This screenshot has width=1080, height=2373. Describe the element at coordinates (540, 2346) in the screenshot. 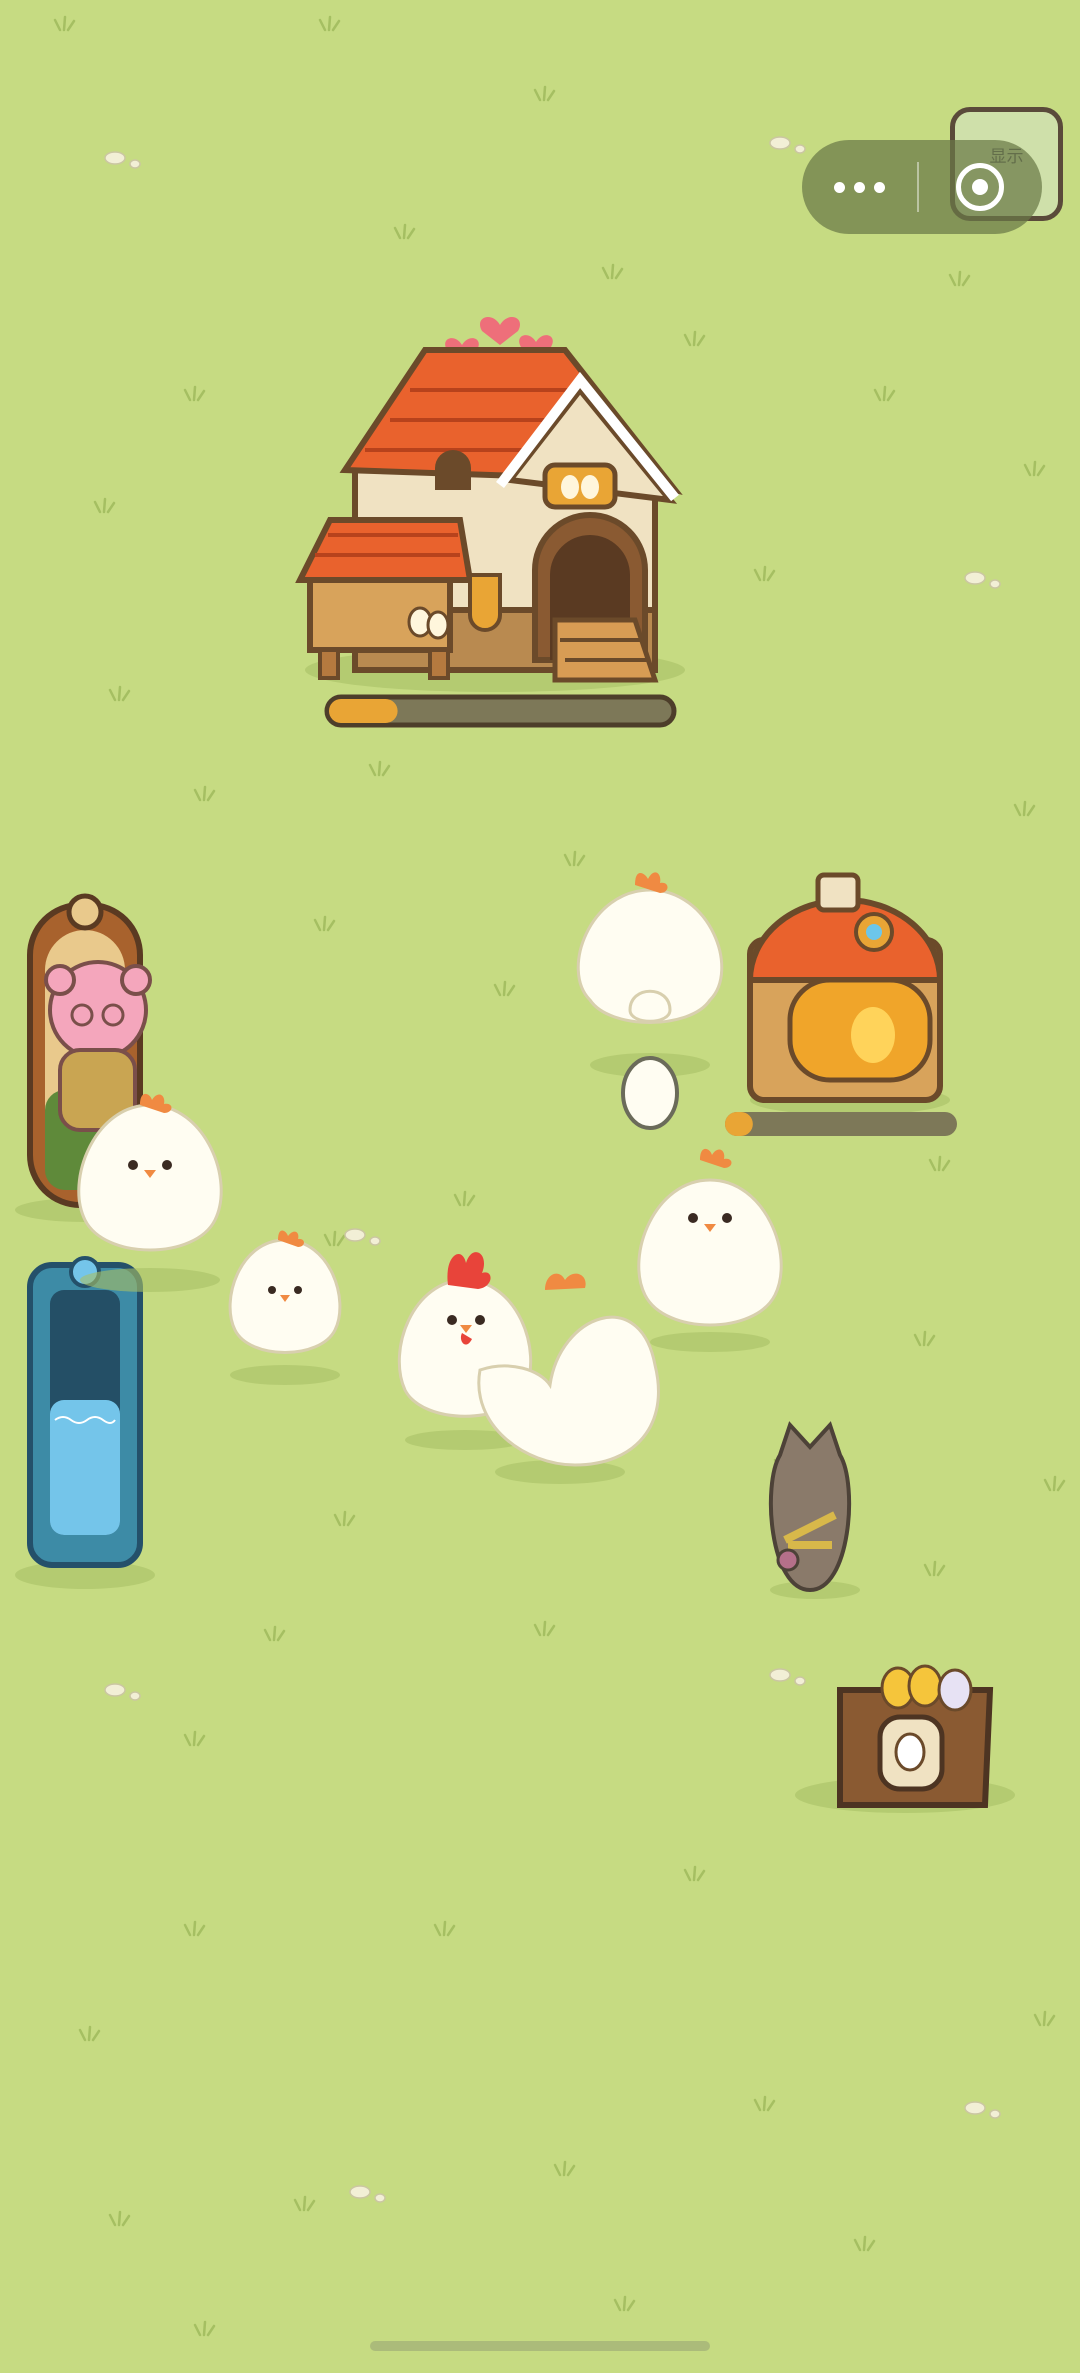

I see `home-indicator` at that location.